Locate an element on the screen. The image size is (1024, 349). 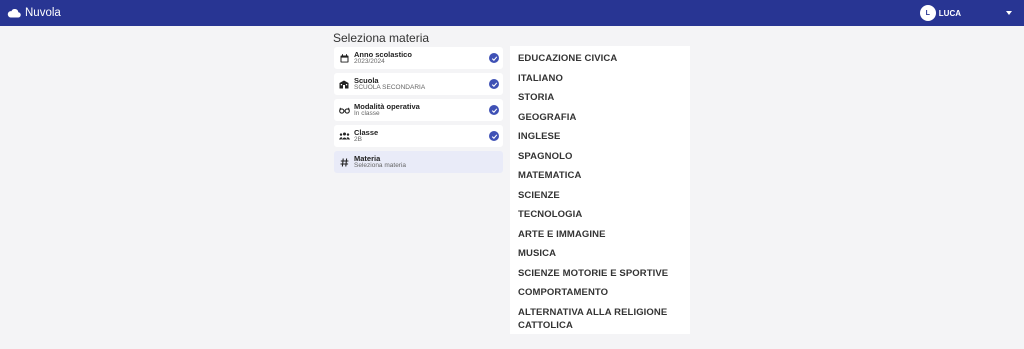
user-name: LUCA is located at coordinates (949, 13).